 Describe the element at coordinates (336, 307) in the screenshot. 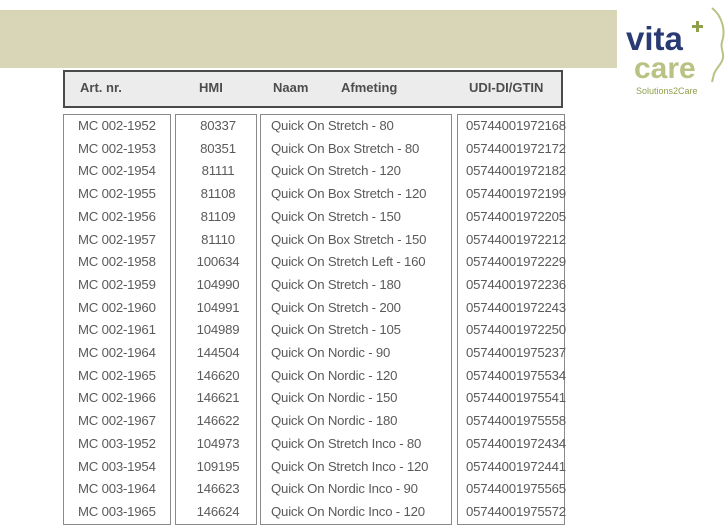

I see `cell-naam: Quick On Stretch - 200` at that location.